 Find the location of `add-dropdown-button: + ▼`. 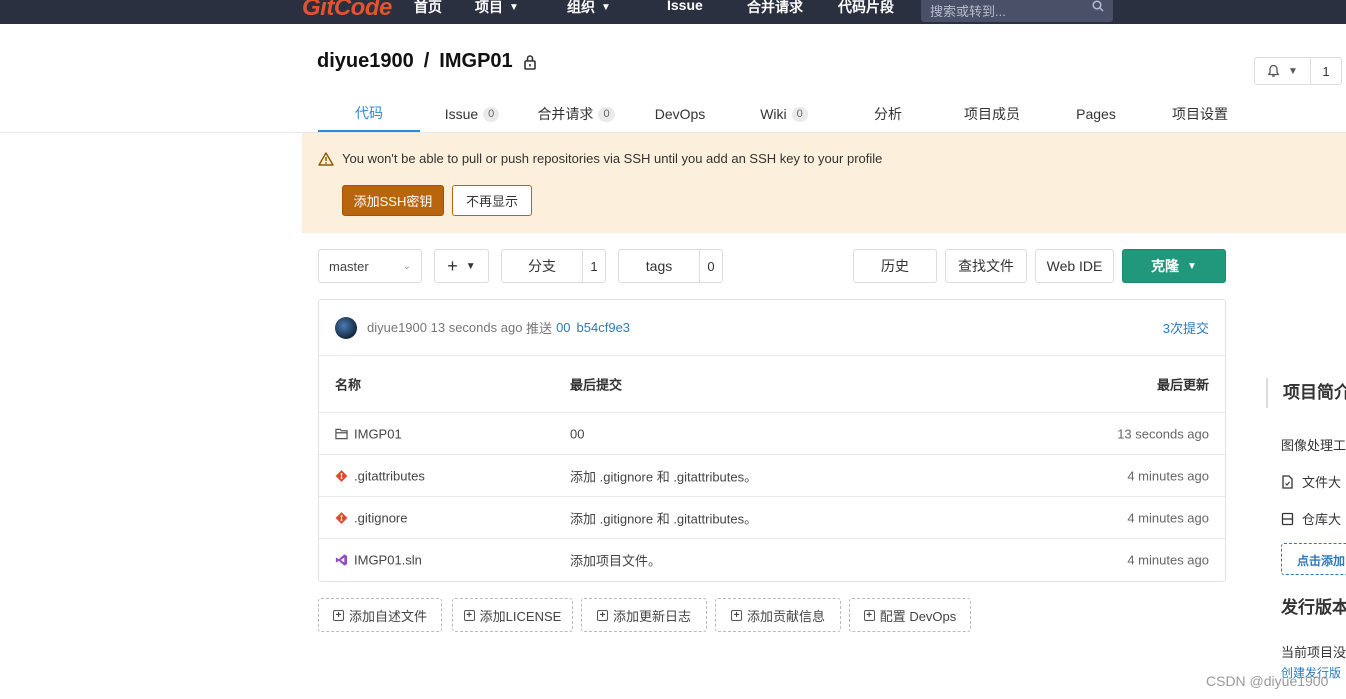

add-dropdown-button: + ▼ is located at coordinates (461, 266).